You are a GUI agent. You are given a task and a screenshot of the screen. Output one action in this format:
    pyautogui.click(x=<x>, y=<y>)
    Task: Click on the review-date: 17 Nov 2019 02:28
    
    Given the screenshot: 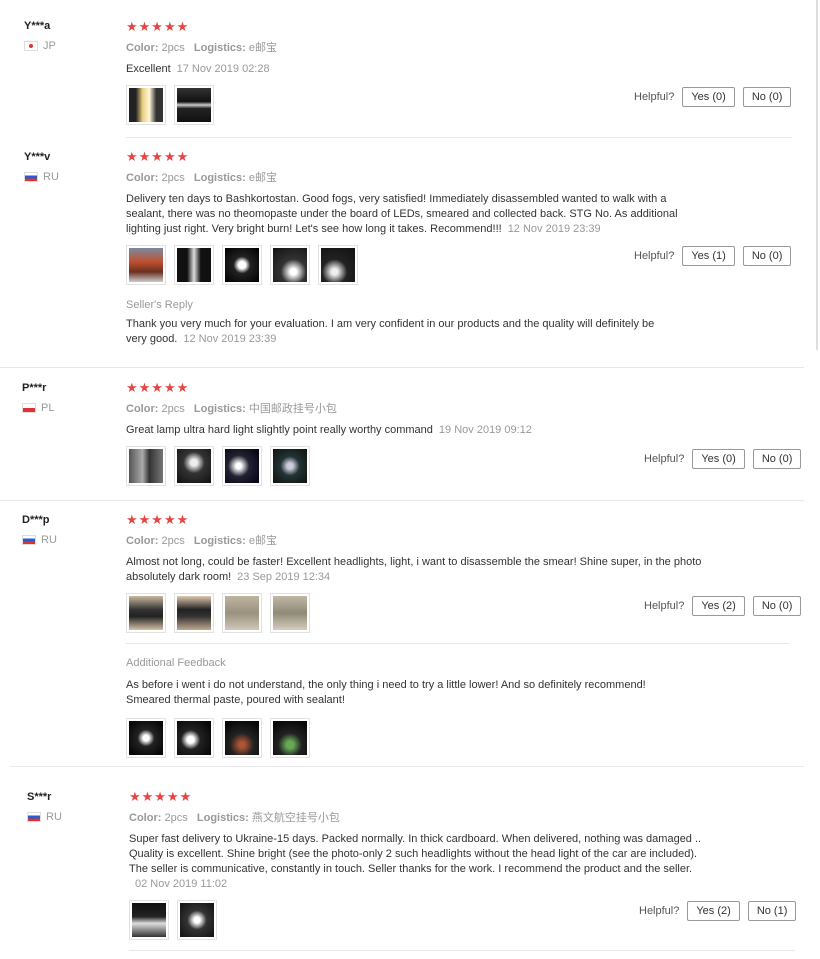 What is the action you would take?
    pyautogui.click(x=223, y=69)
    